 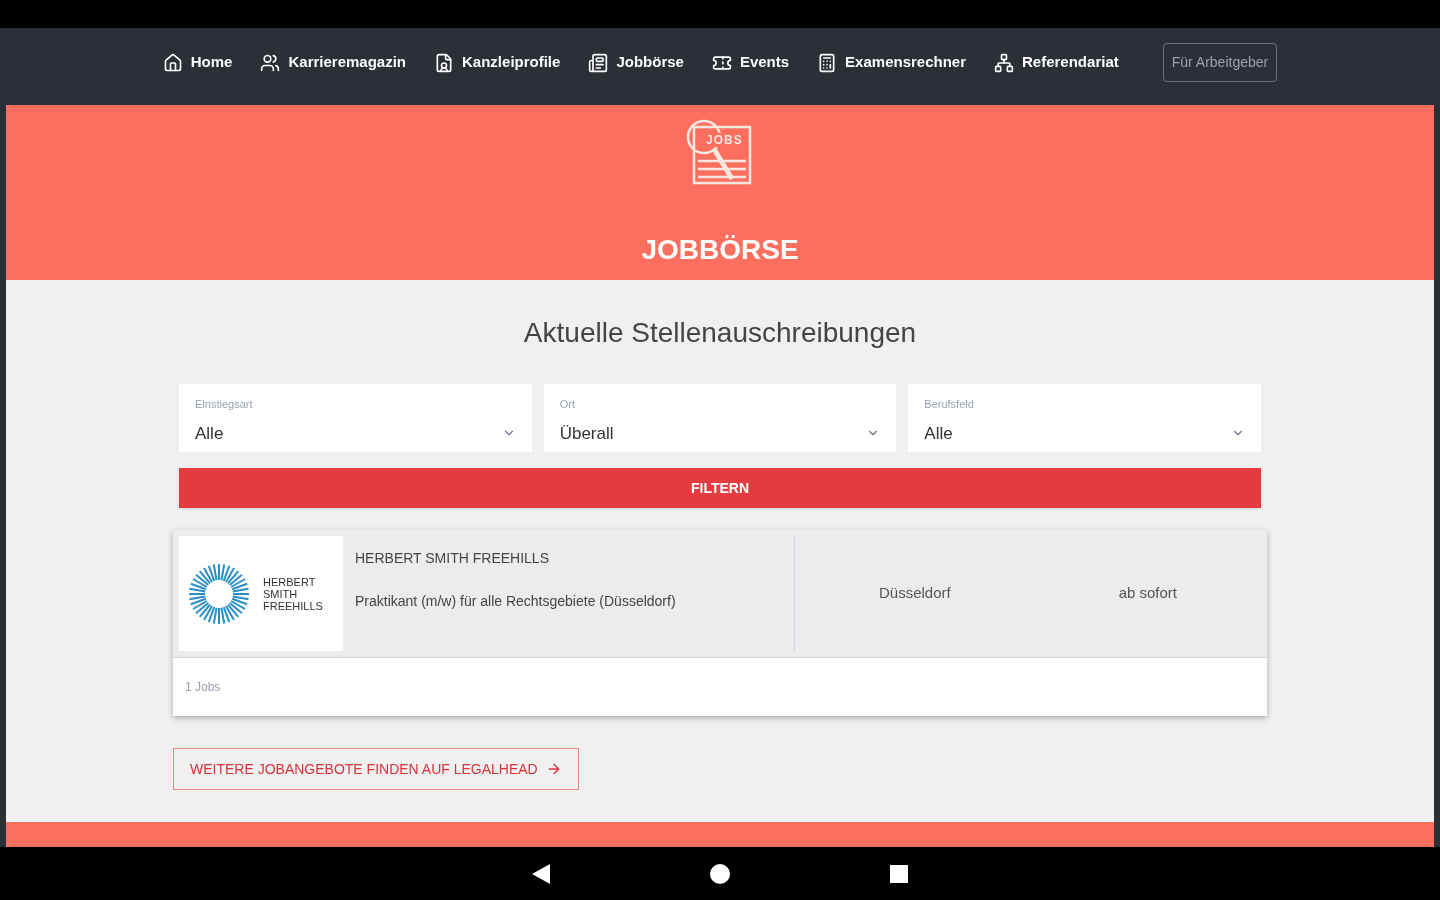 I want to click on filter-button: FILTERN, so click(x=720, y=488).